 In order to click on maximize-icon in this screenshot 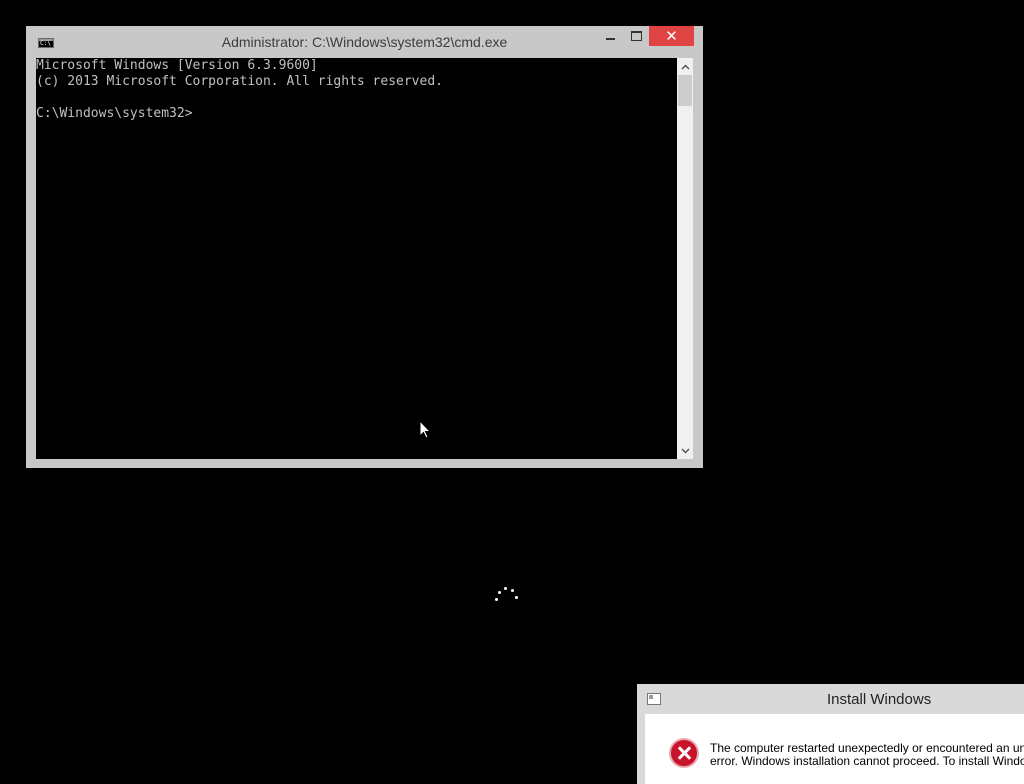, I will do `click(636, 36)`.